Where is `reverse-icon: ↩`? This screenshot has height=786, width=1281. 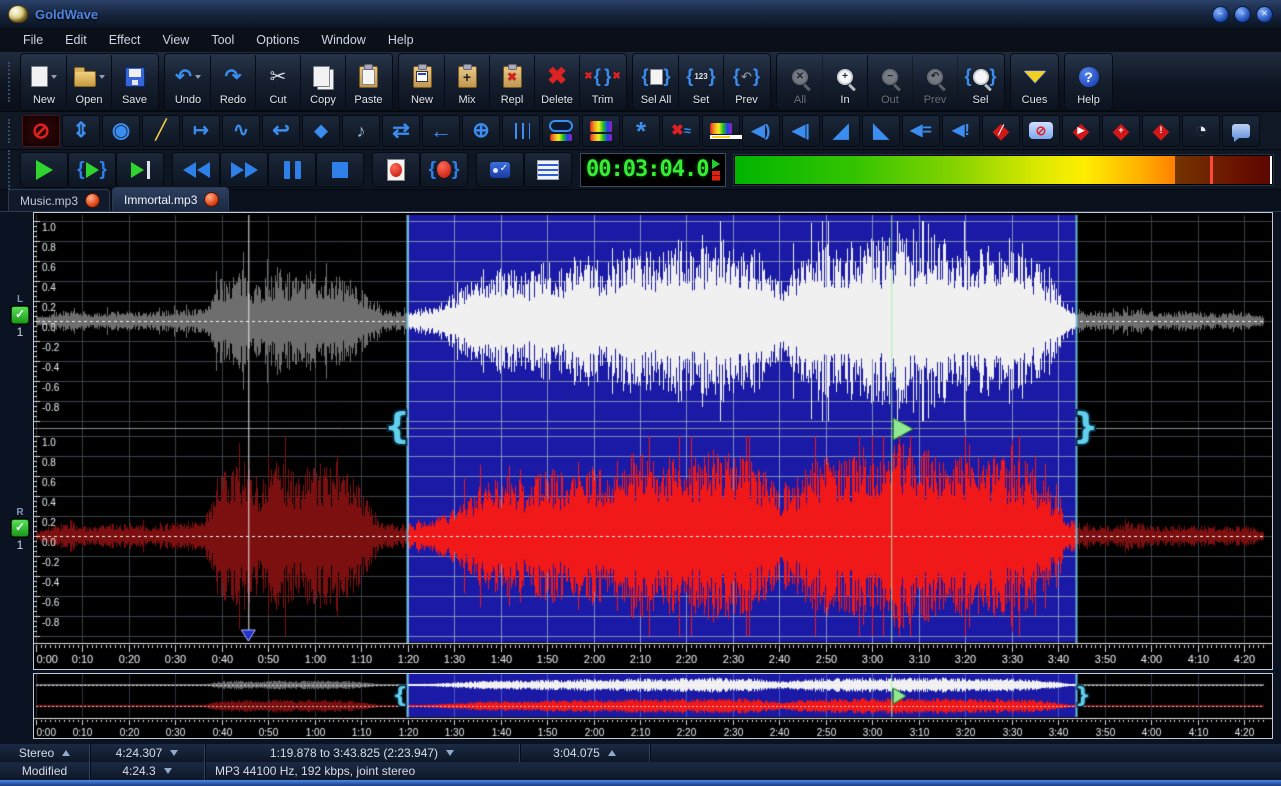
reverse-icon: ↩ is located at coordinates (281, 130).